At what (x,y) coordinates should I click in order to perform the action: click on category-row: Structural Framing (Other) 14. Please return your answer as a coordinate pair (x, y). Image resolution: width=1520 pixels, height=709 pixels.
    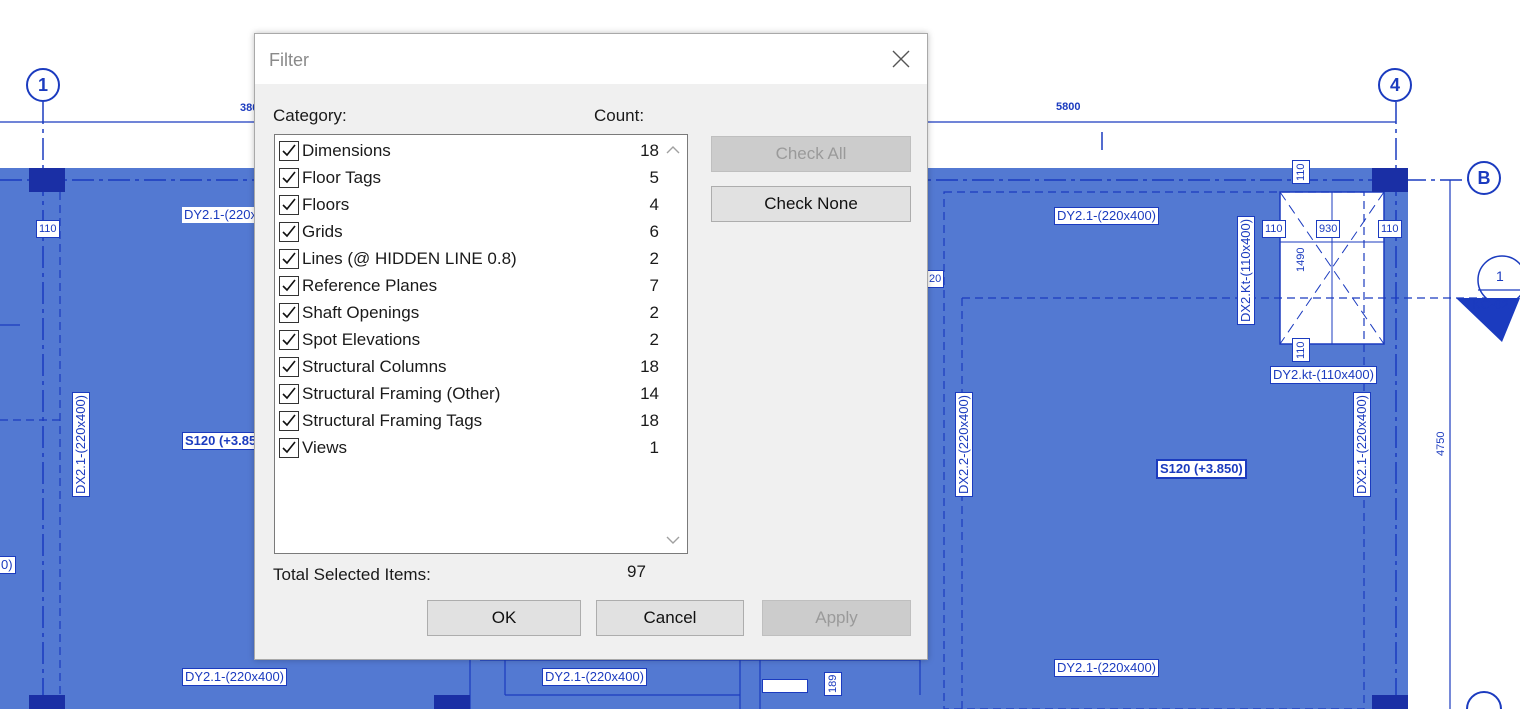
    Looking at the image, I should click on (469, 393).